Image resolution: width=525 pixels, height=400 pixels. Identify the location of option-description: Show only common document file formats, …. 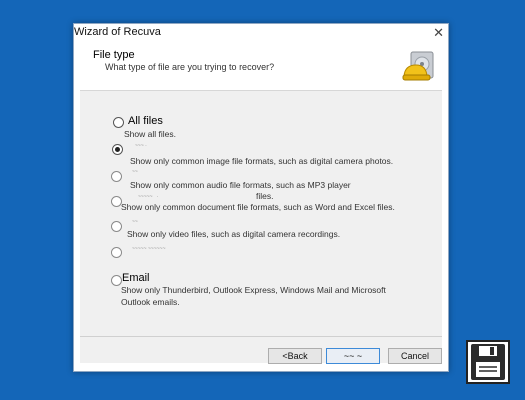
(258, 207).